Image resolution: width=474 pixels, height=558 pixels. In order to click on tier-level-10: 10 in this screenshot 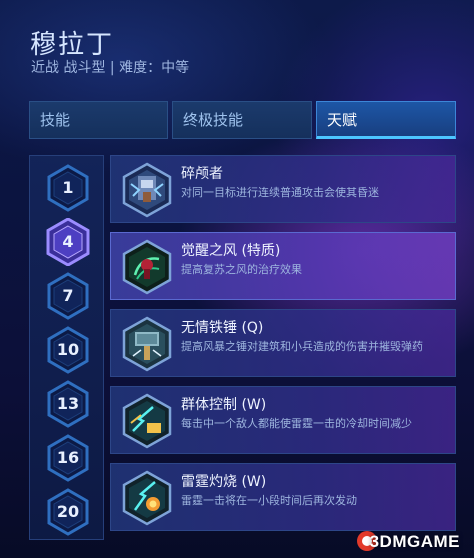, I will do `click(68, 350)`.